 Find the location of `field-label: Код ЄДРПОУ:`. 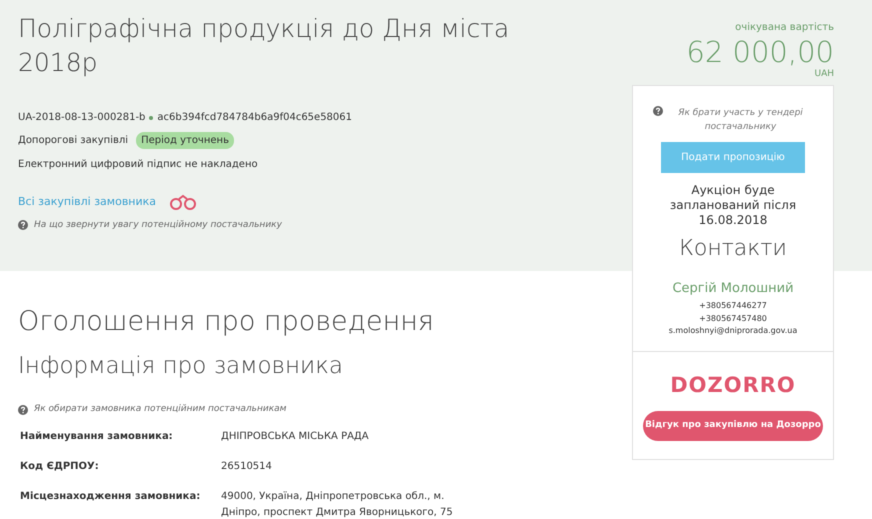

field-label: Код ЄДРПОУ: is located at coordinates (60, 467).